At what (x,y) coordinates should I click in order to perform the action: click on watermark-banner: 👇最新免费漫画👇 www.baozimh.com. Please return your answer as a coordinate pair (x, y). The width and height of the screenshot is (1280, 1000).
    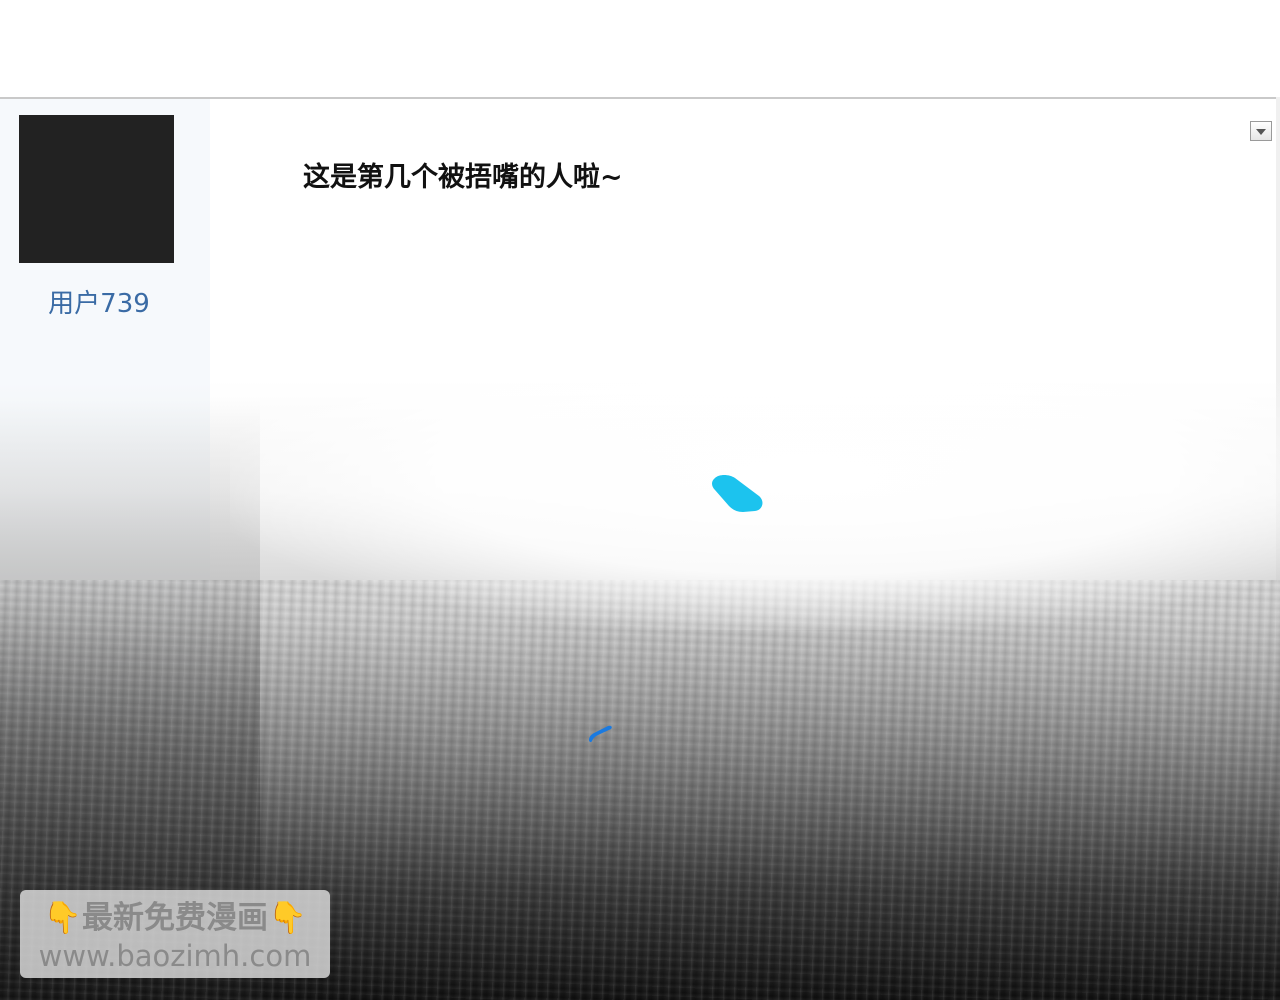
    Looking at the image, I should click on (175, 934).